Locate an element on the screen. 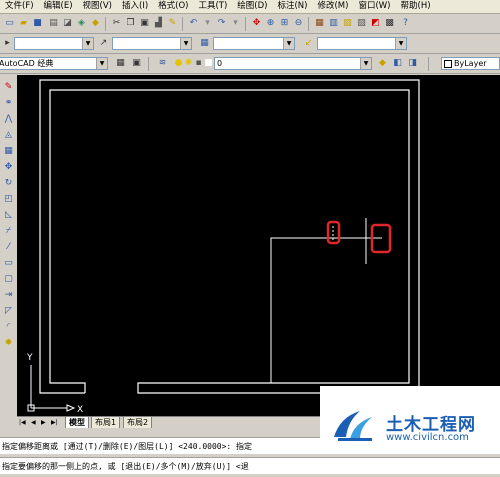 This screenshot has height=477, width=500. cut-icon: ✂ is located at coordinates (116, 23).